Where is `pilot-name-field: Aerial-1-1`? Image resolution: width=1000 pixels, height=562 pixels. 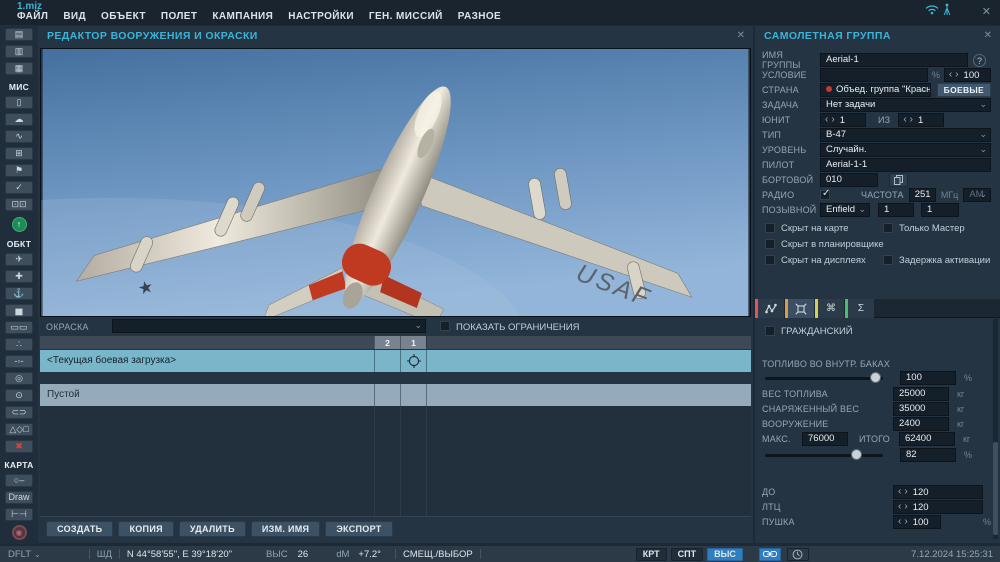 pilot-name-field: Aerial-1-1 is located at coordinates (905, 165).